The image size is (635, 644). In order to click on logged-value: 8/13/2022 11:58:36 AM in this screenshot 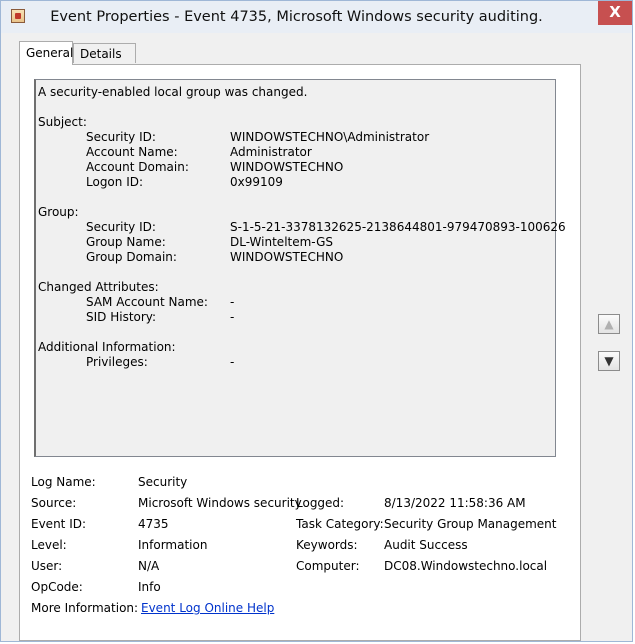, I will do `click(455, 503)`.